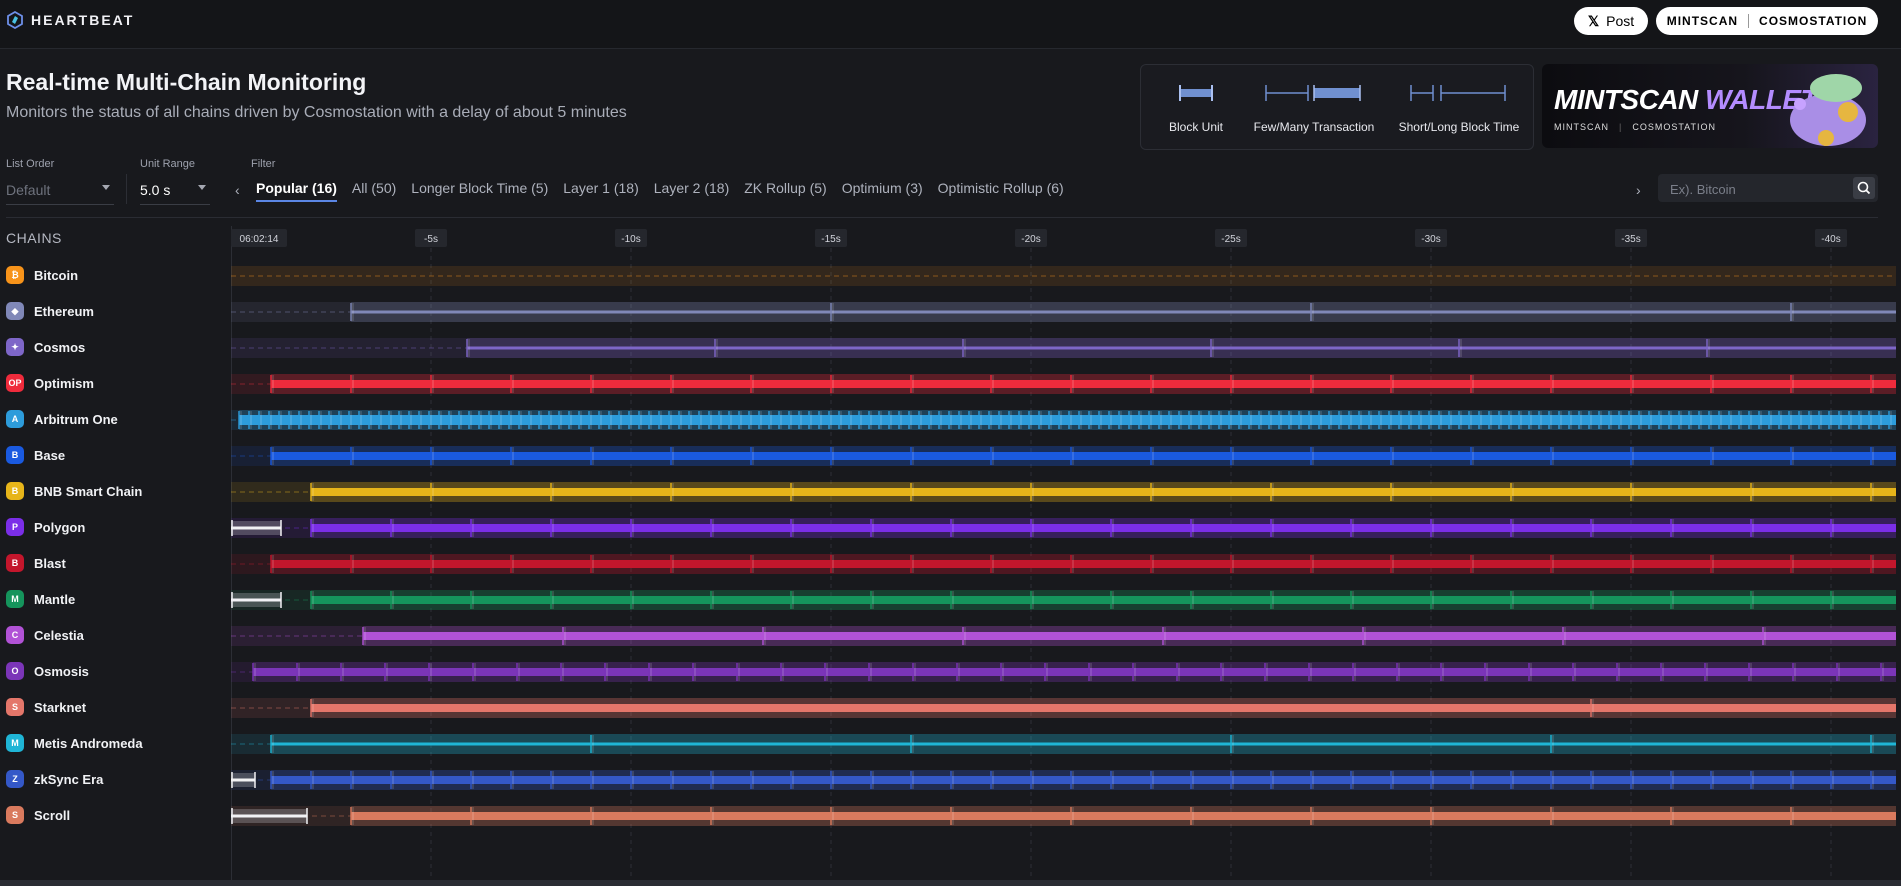 The image size is (1901, 886). I want to click on heartbeat-logo: HEARTBEAT, so click(70, 20).